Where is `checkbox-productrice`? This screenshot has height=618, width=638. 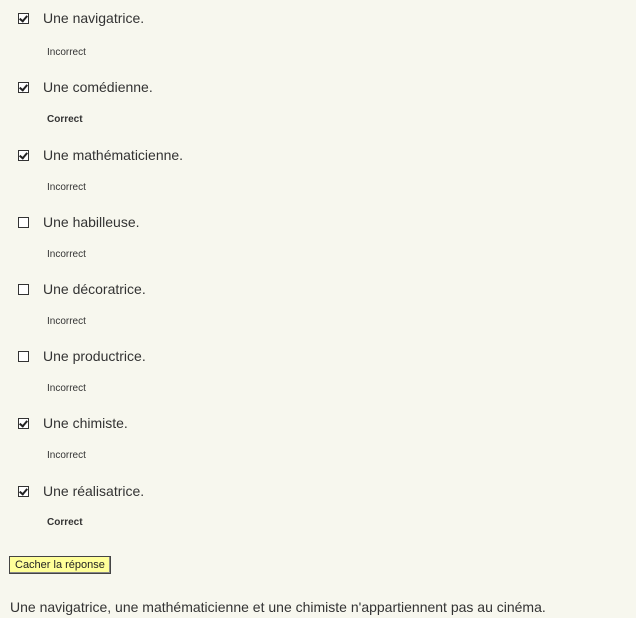 checkbox-productrice is located at coordinates (23, 356).